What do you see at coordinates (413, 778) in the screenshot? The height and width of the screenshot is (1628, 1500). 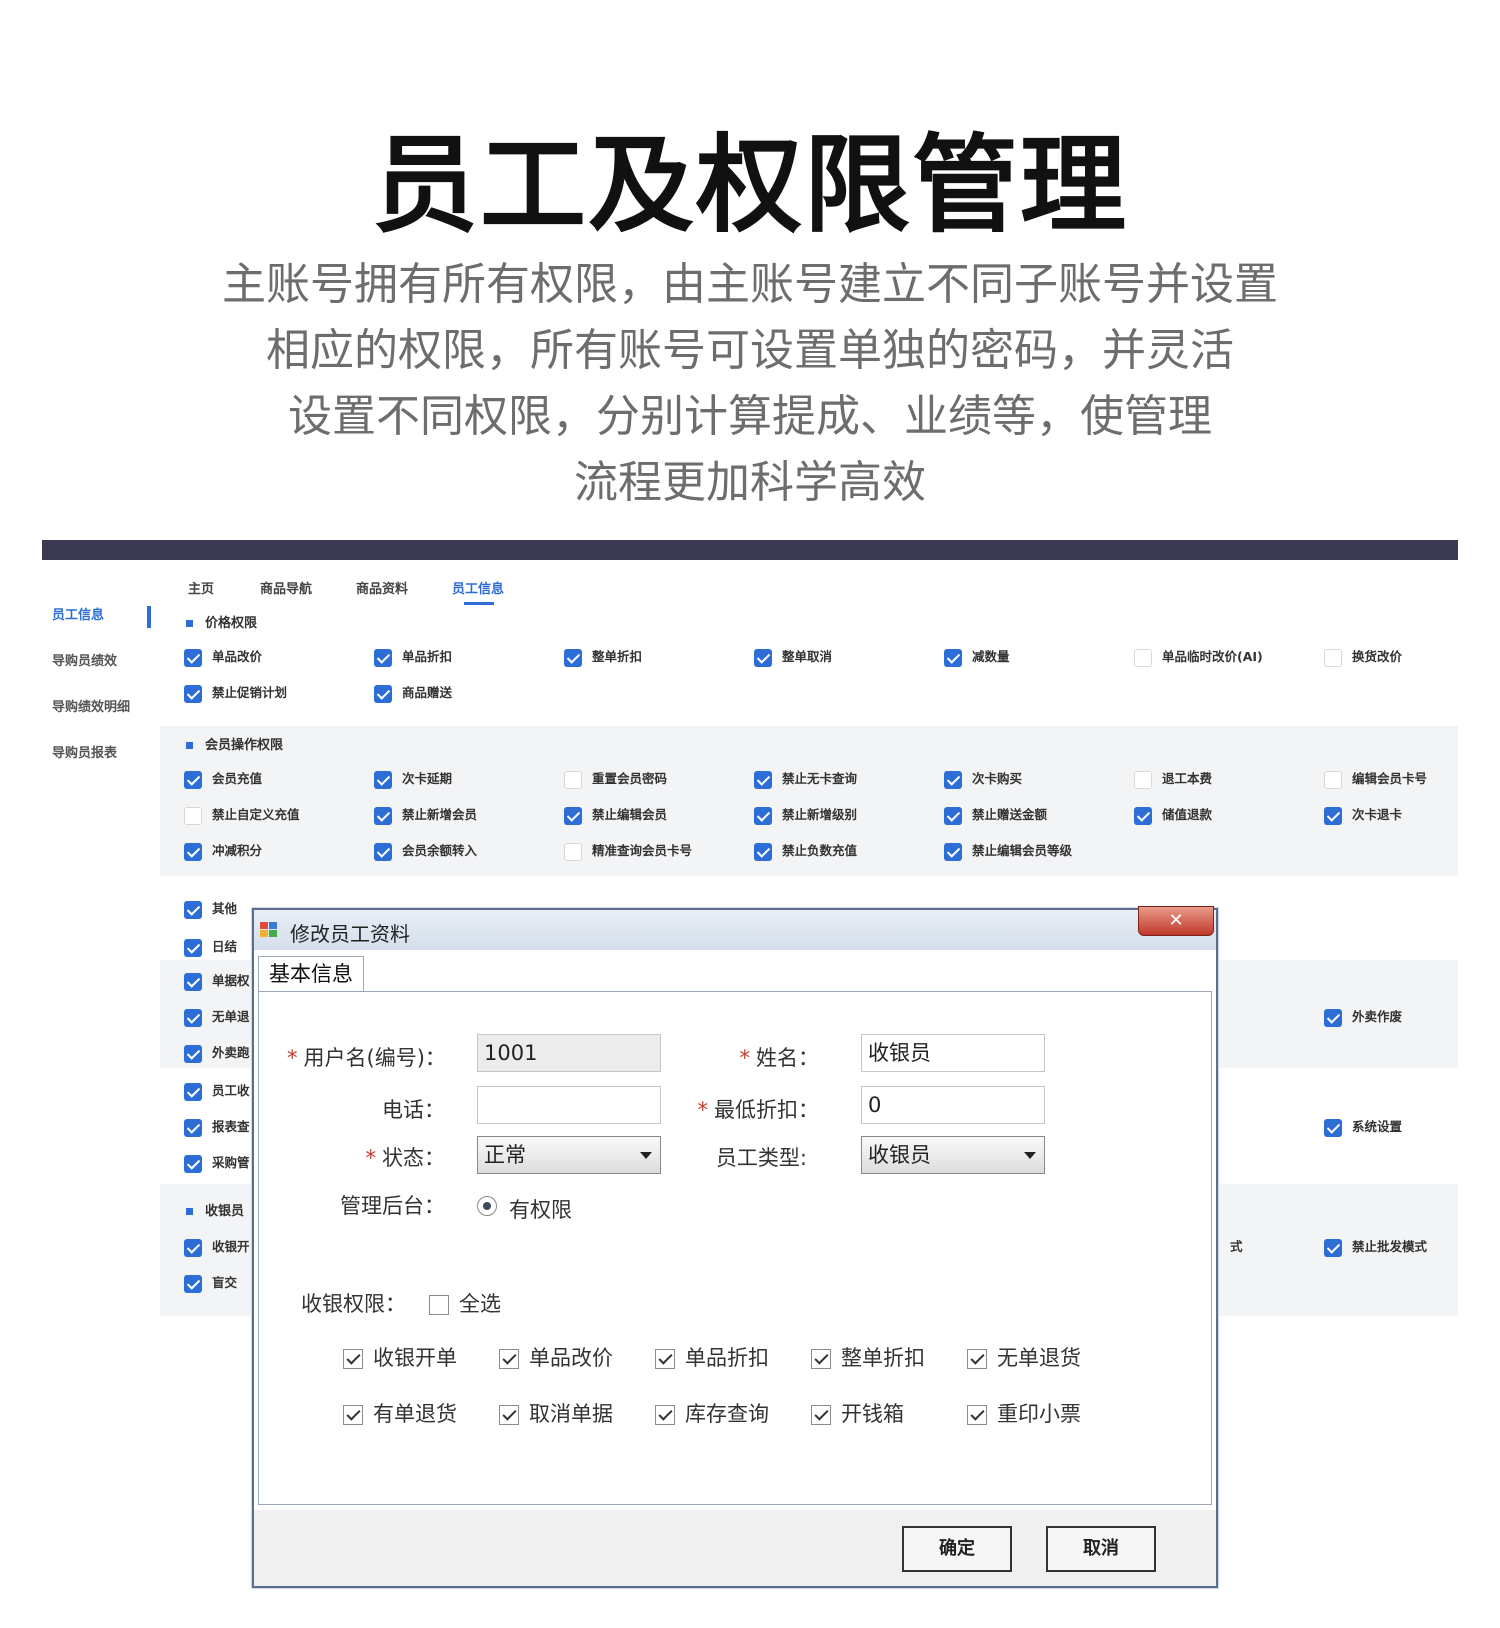 I see `perm-checkbox: 次卡延期` at bounding box center [413, 778].